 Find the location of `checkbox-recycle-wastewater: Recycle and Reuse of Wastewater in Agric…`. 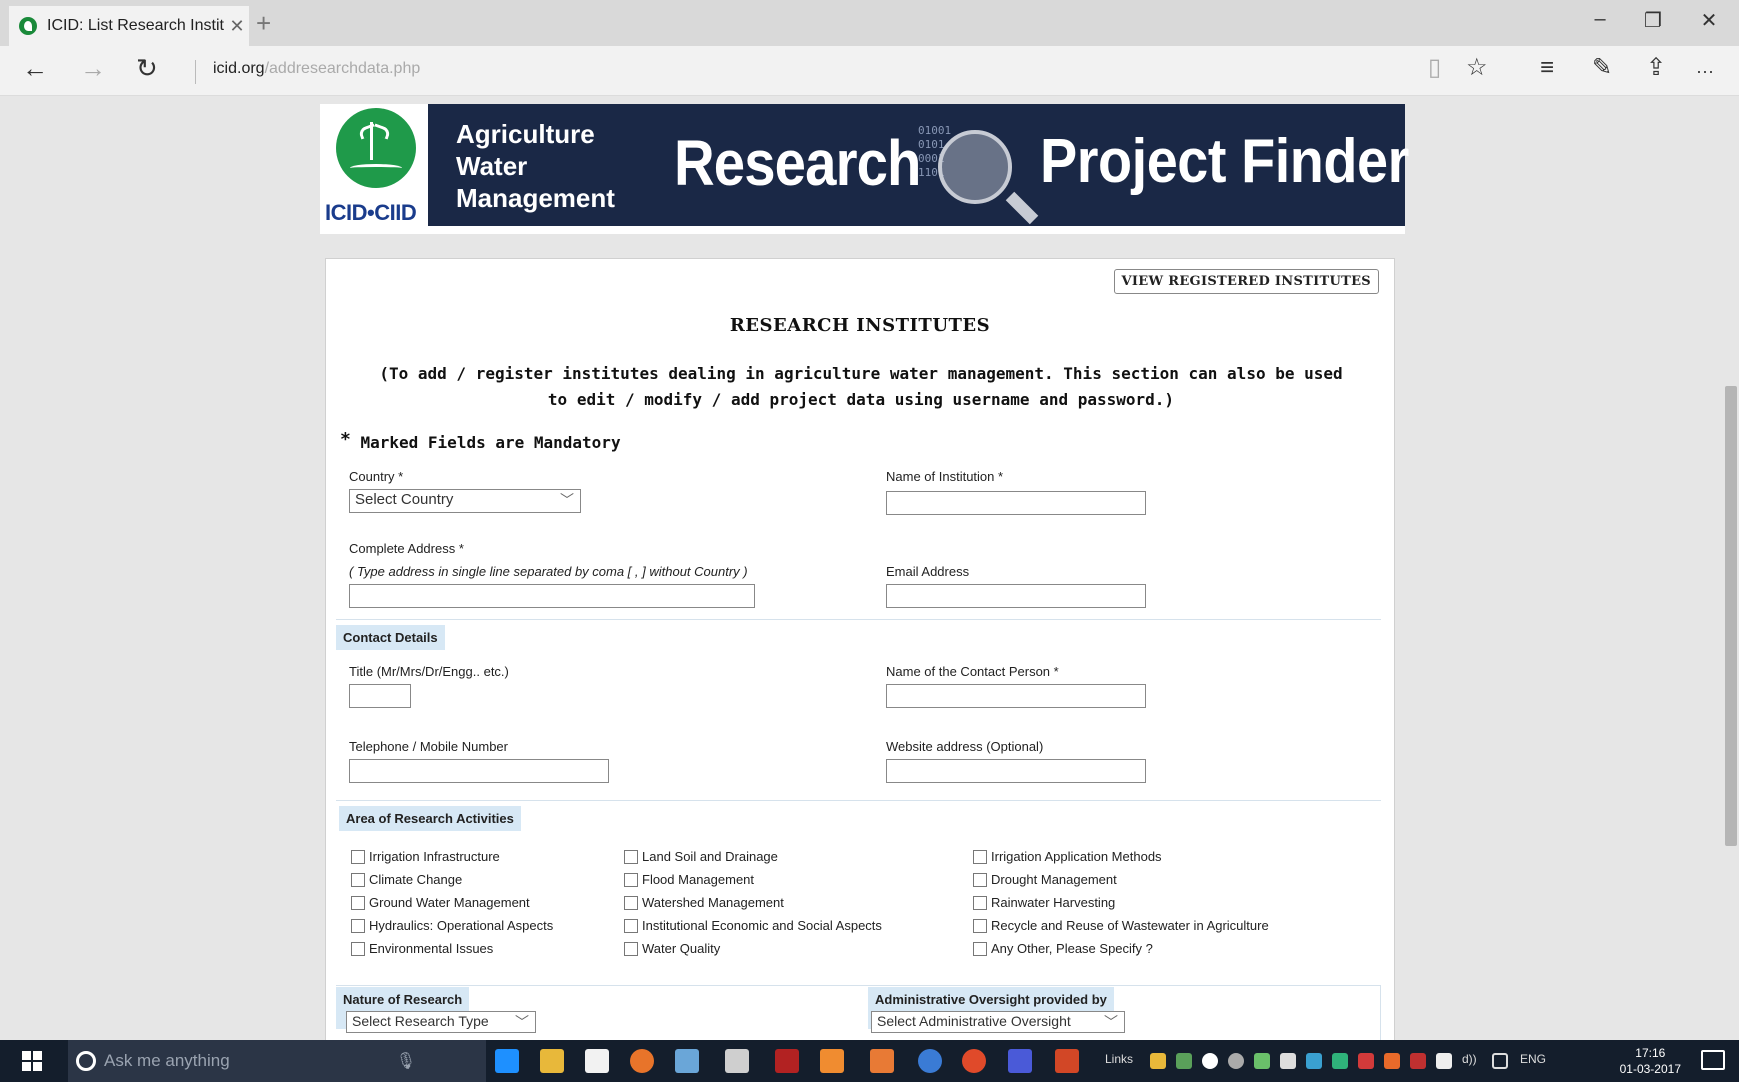

checkbox-recycle-wastewater: Recycle and Reuse of Wastewater in Agric… is located at coordinates (1121, 925).